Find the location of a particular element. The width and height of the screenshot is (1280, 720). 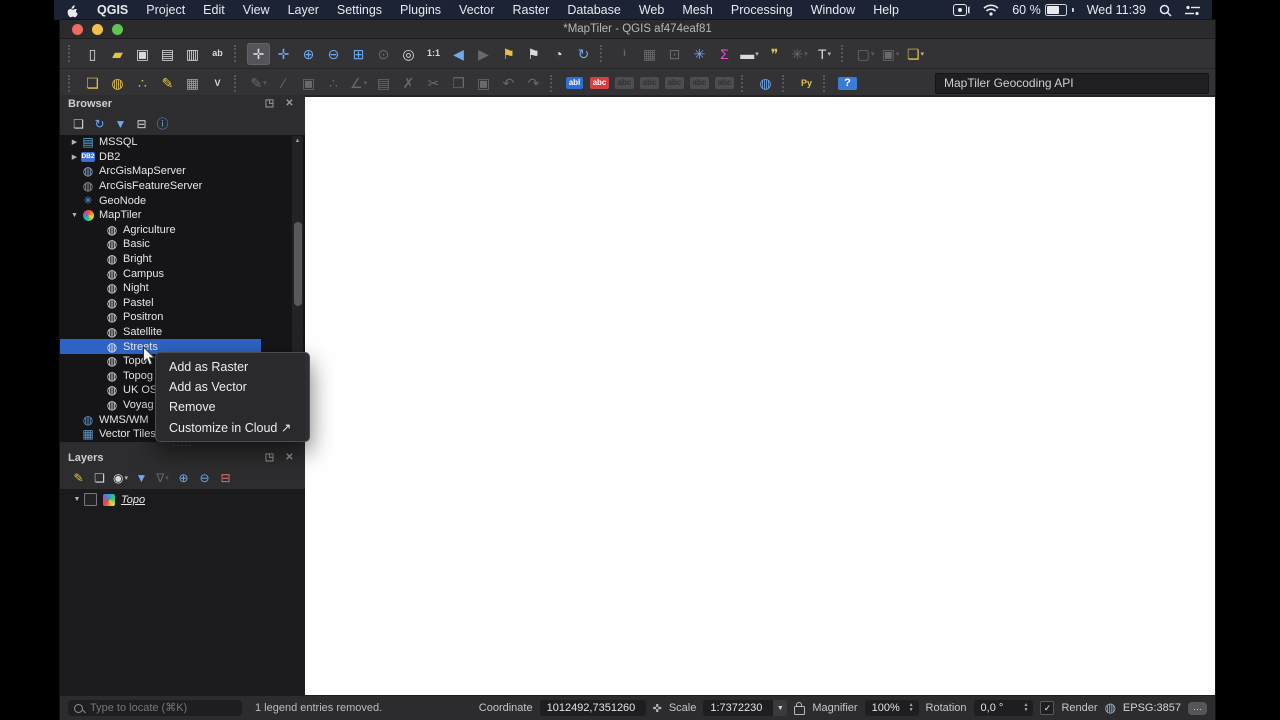

select-features-button: ▢ ▾ is located at coordinates (865, 54).